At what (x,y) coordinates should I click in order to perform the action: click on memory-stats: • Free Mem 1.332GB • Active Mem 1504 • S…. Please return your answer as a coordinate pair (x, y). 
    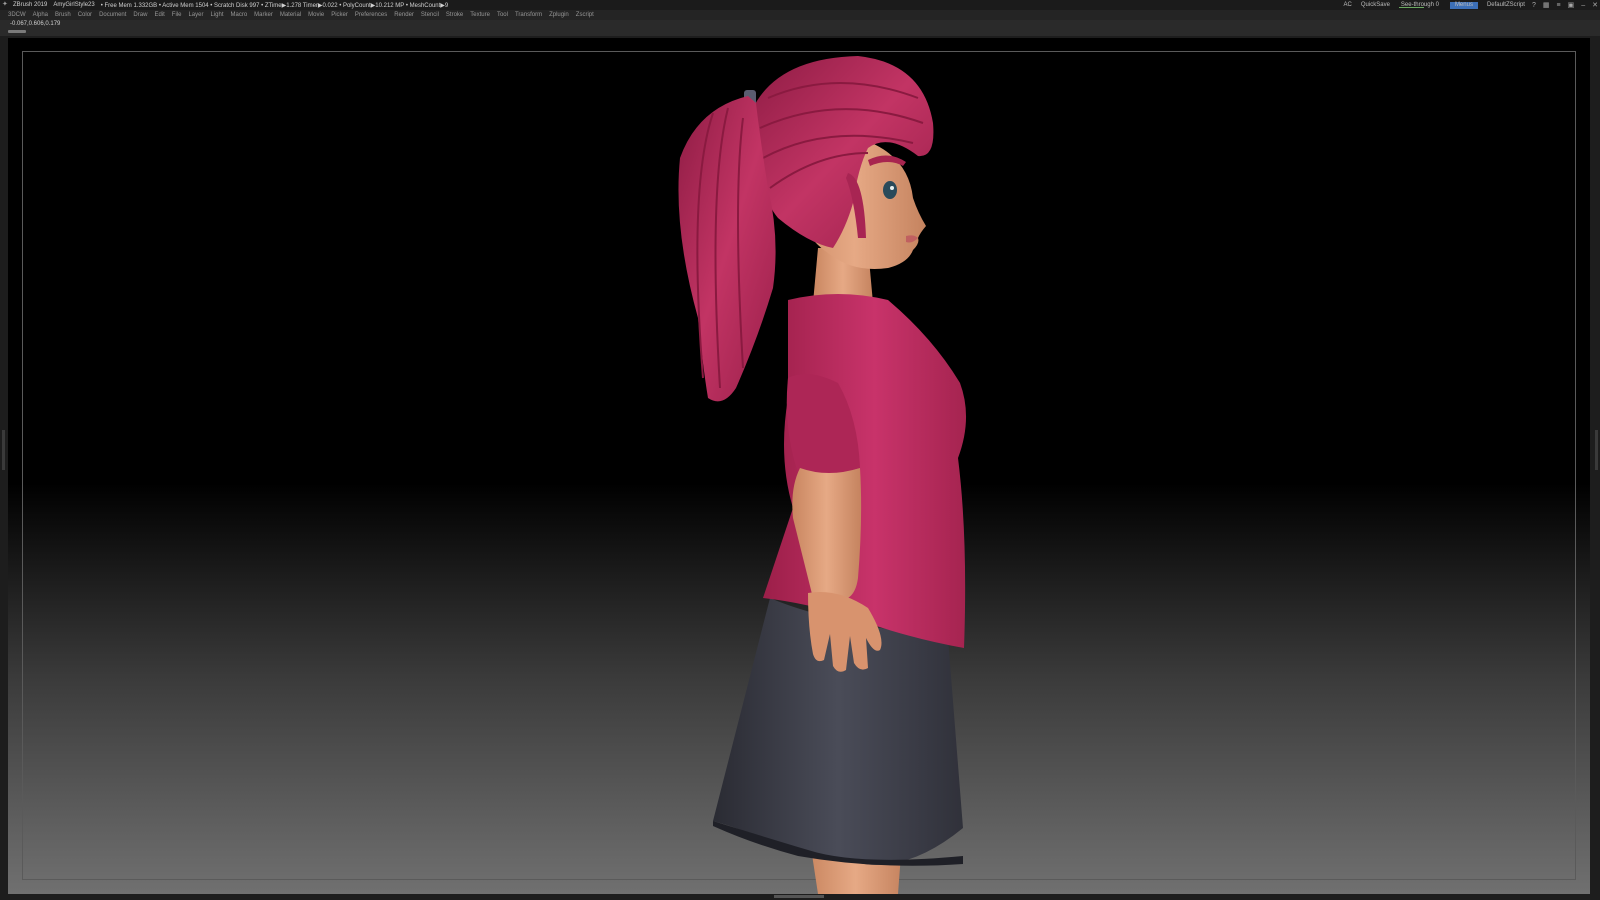
    Looking at the image, I should click on (274, 5).